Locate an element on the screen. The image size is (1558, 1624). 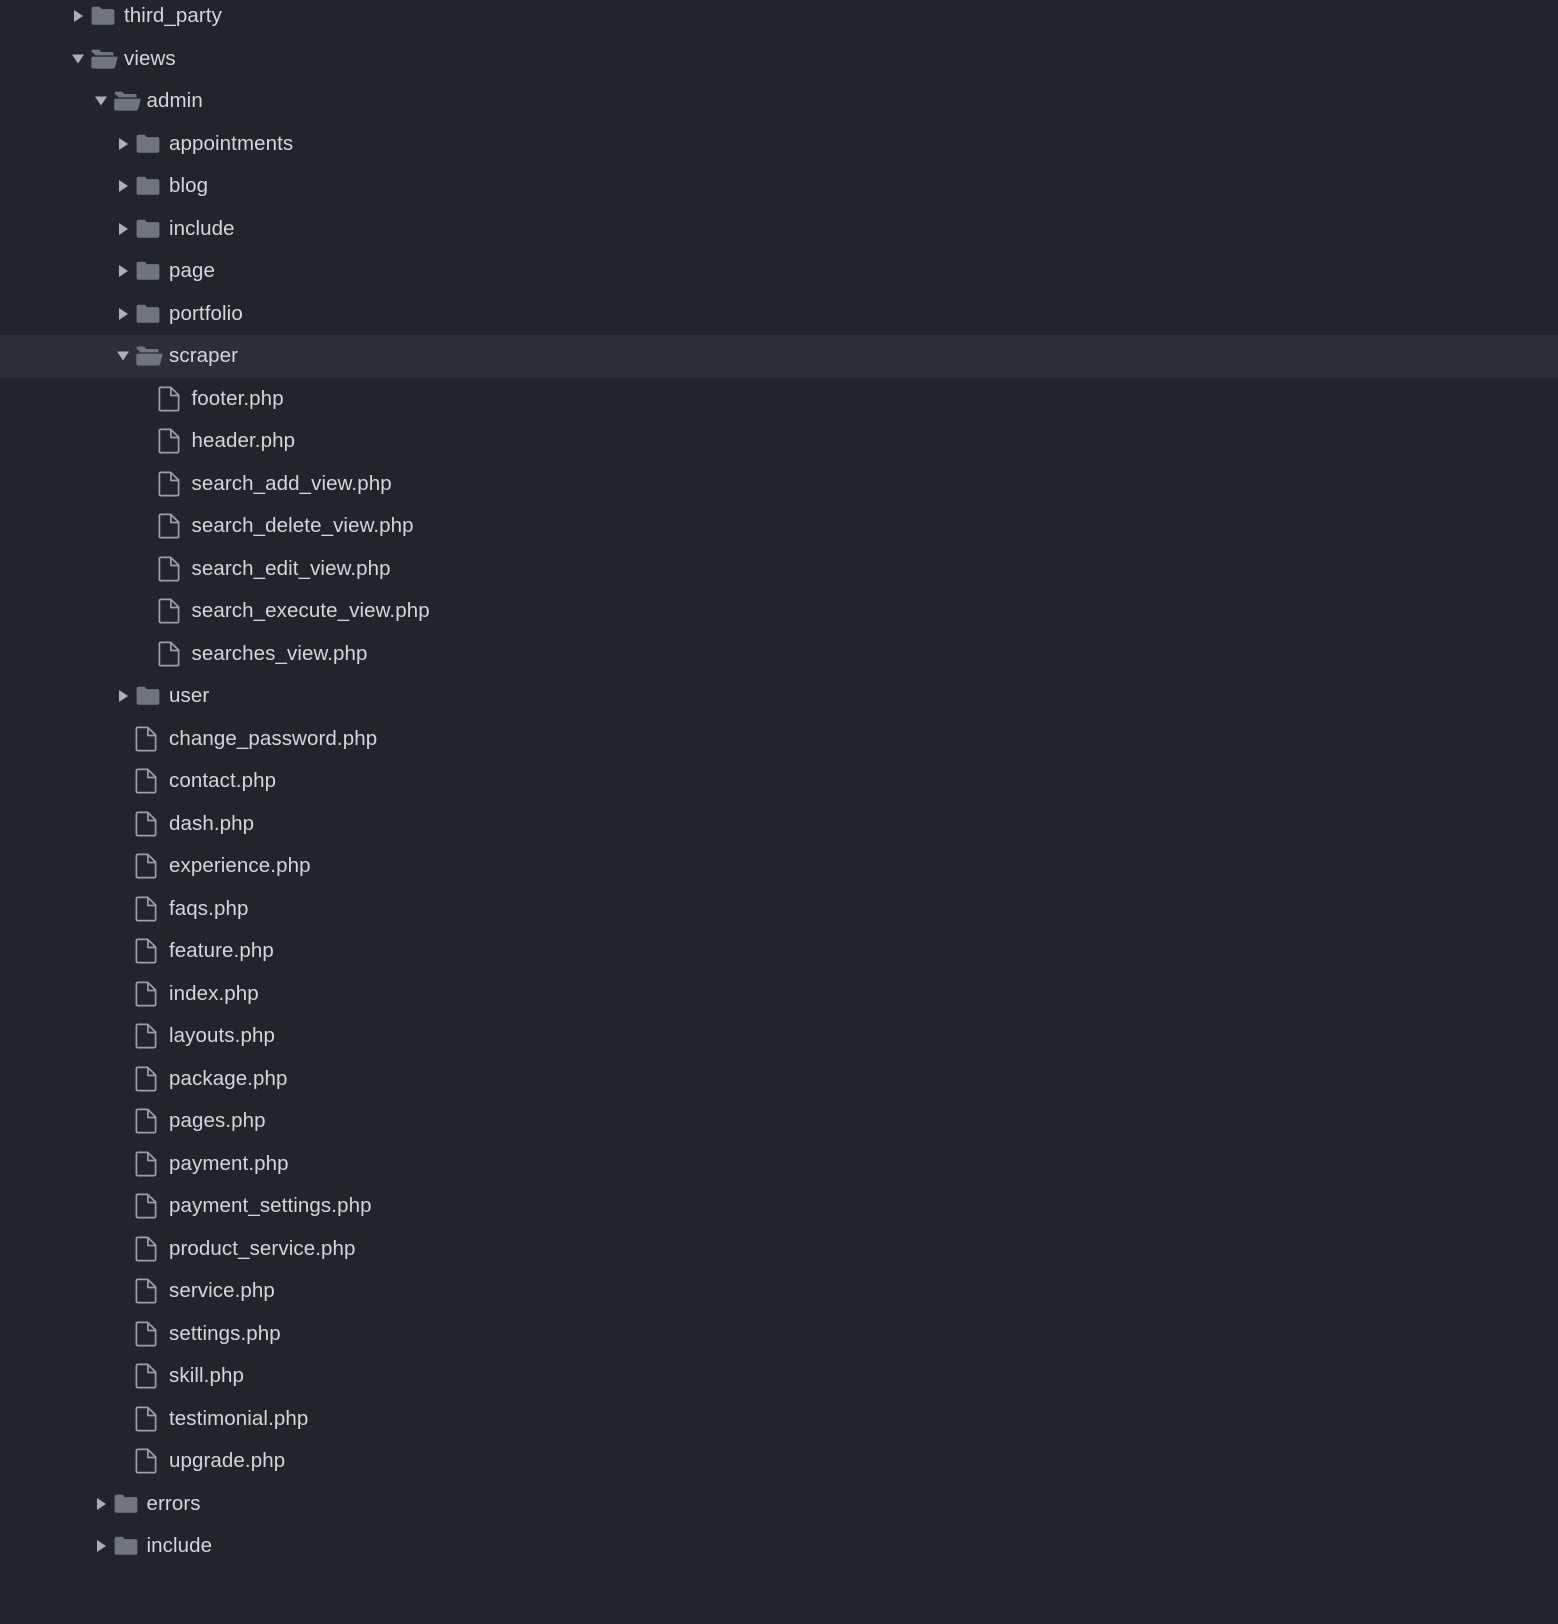
tree-file-row: footer.php is located at coordinates (779, 399).